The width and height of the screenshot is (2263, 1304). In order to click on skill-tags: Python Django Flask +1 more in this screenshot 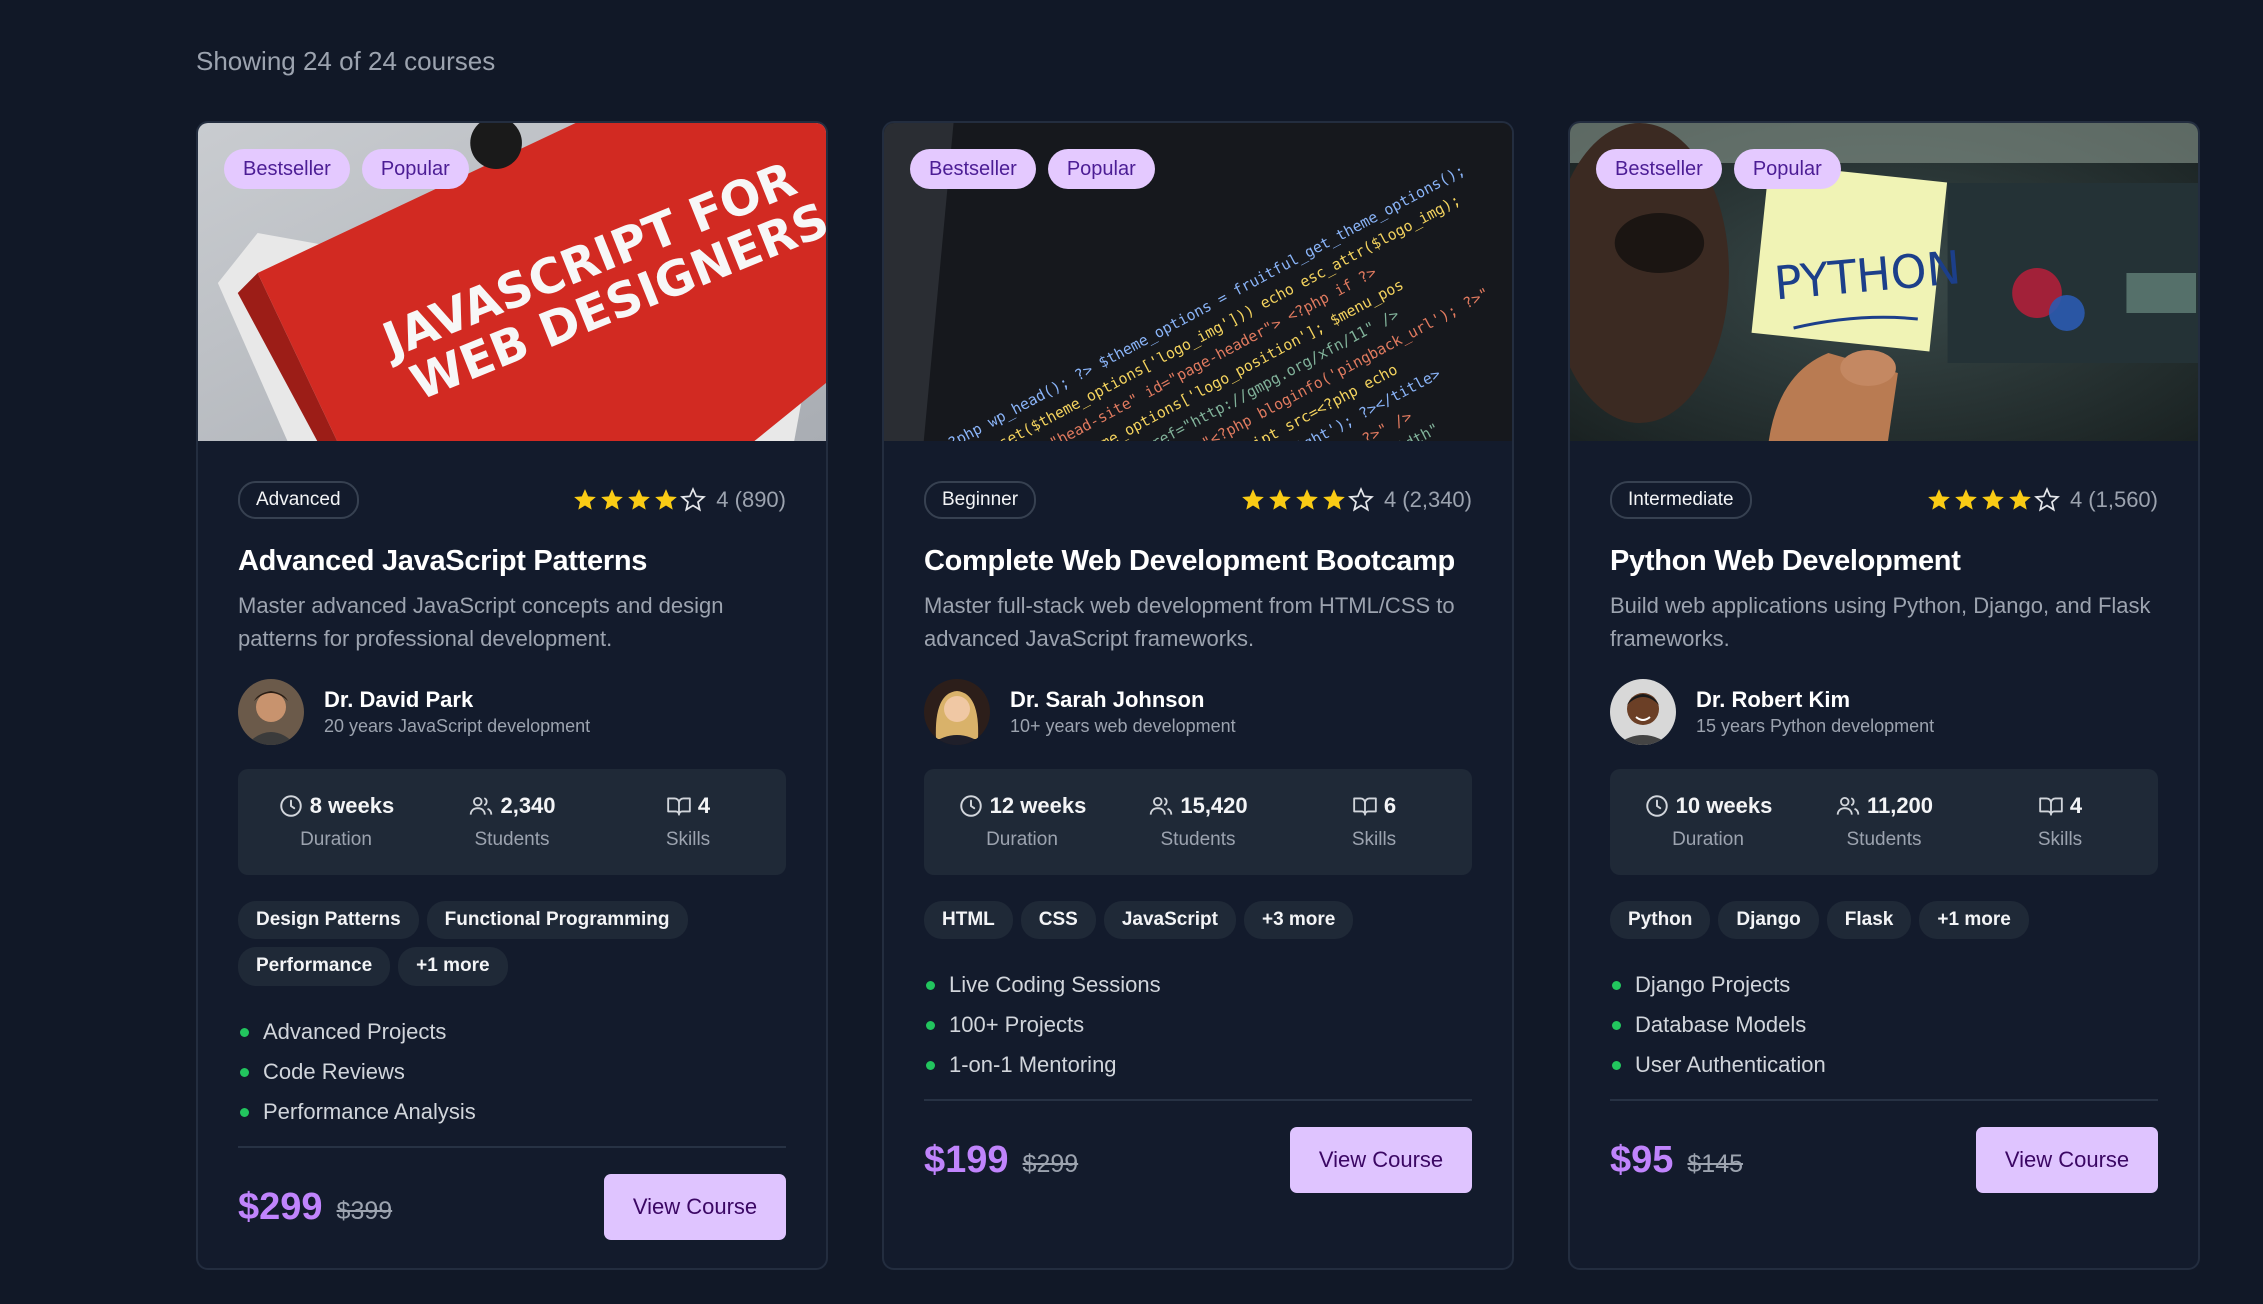, I will do `click(1884, 920)`.